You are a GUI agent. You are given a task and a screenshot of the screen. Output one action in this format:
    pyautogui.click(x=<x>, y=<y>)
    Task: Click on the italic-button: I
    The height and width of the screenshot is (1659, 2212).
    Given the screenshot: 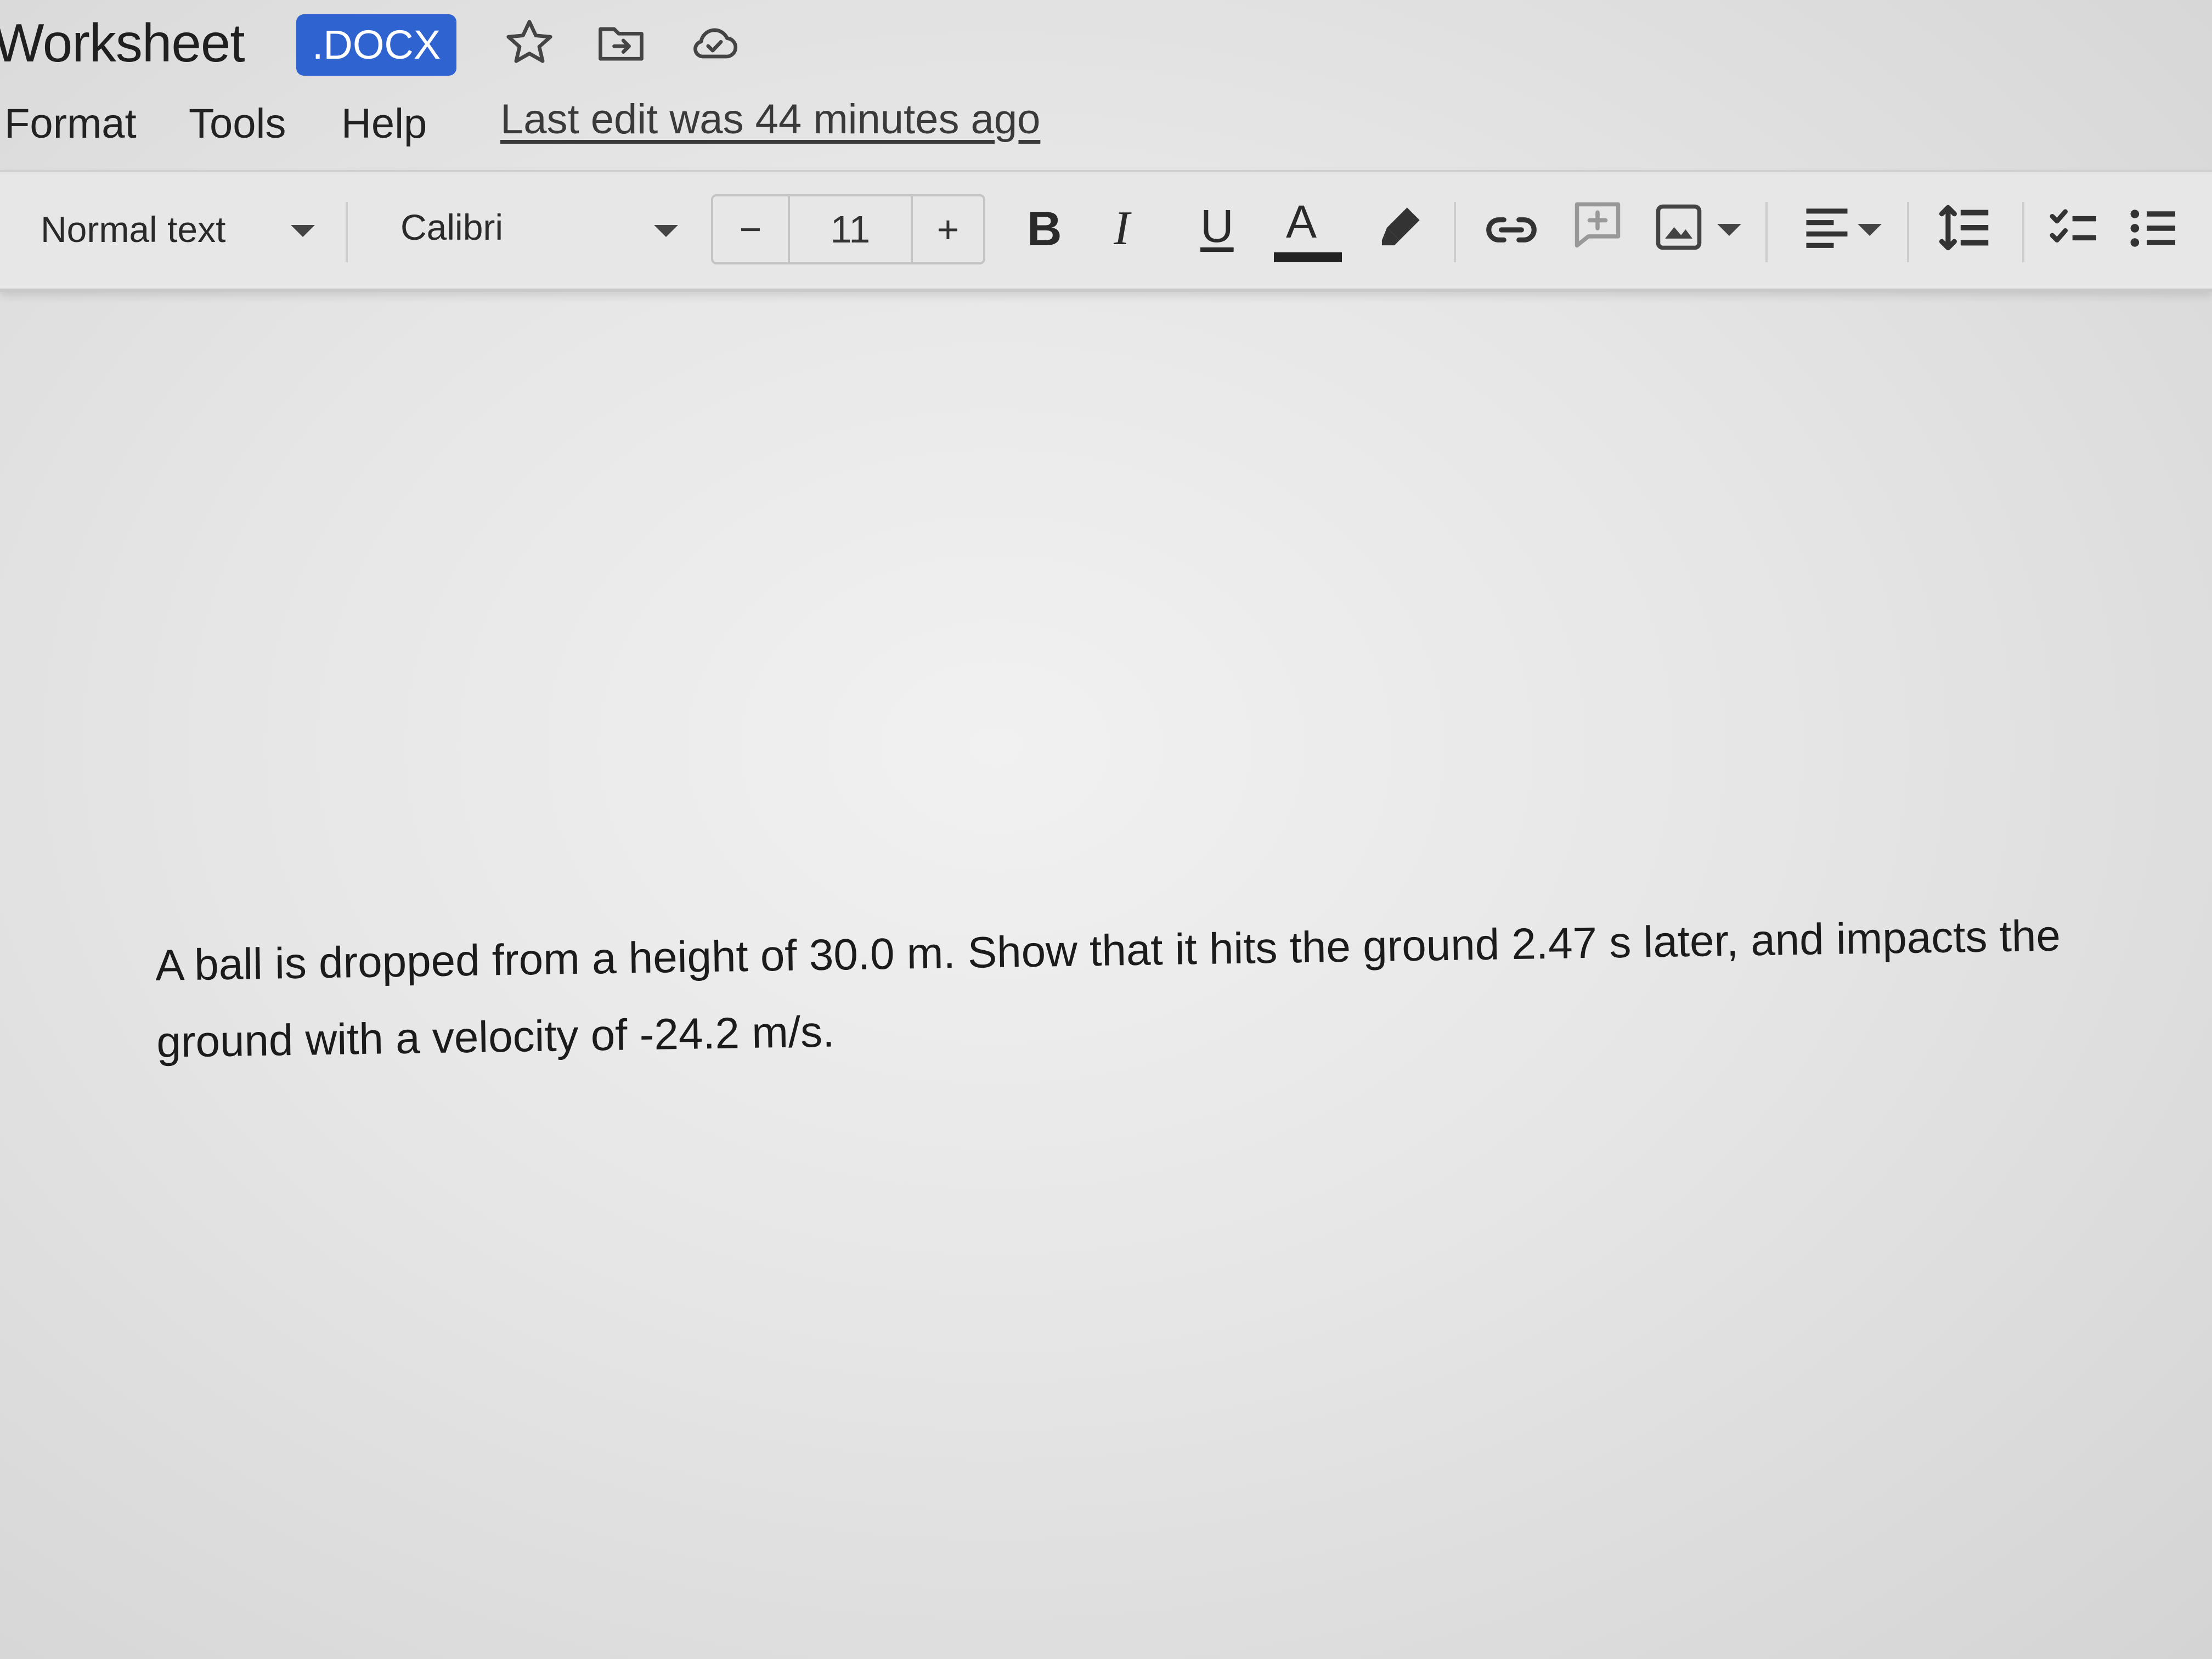 What is the action you would take?
    pyautogui.click(x=1122, y=229)
    